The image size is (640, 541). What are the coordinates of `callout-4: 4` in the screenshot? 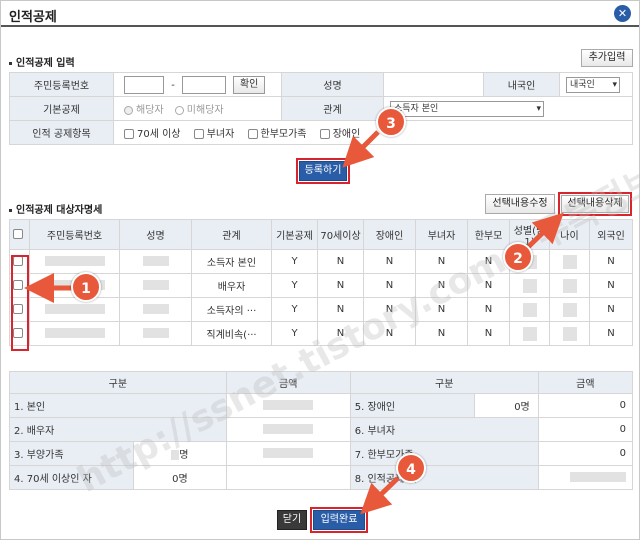 It's located at (411, 468).